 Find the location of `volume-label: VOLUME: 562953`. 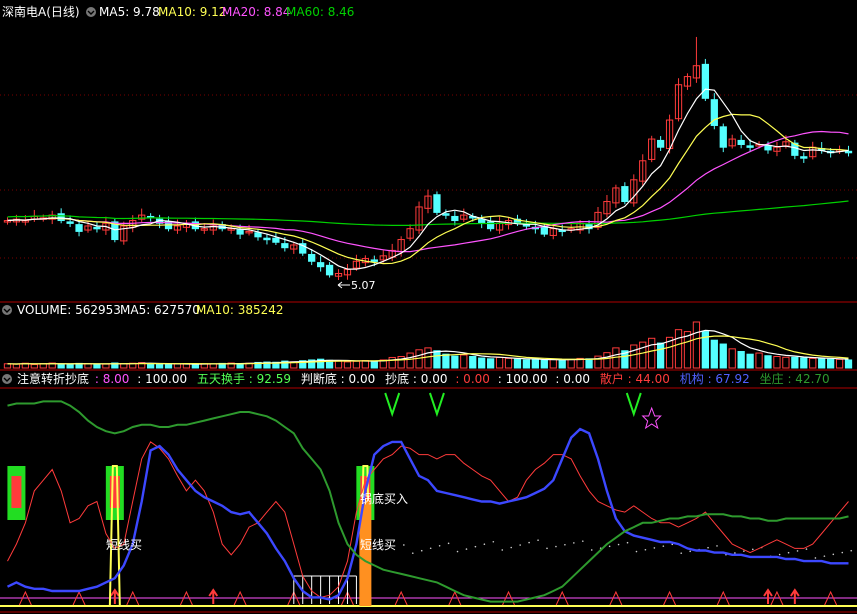

volume-label: VOLUME: 562953 is located at coordinates (69, 310).